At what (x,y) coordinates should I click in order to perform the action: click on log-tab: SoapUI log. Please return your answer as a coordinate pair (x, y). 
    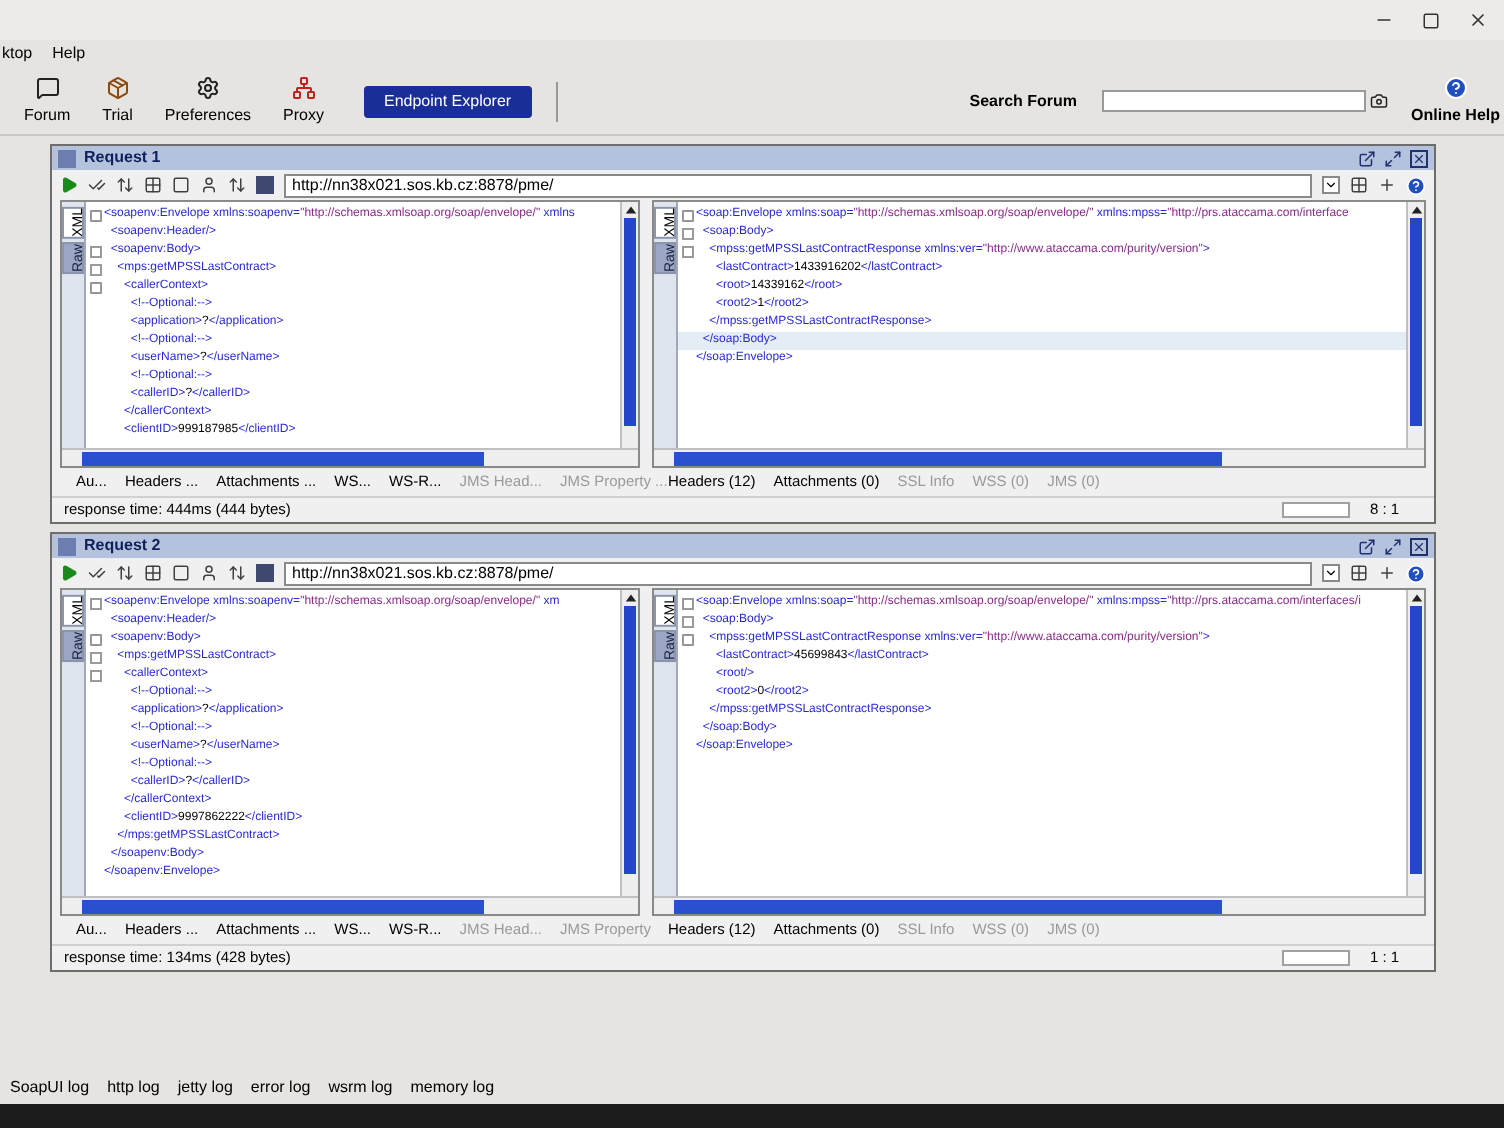
    Looking at the image, I should click on (50, 1088).